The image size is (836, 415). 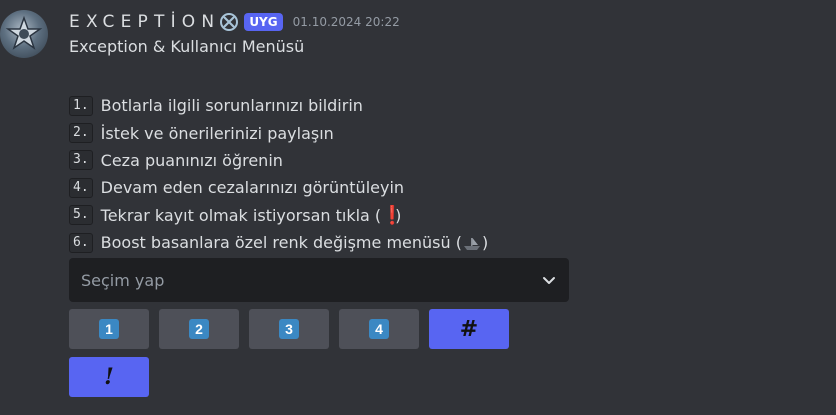 What do you see at coordinates (241, 215) in the screenshot?
I see `list-item-text: Tekrar kayıt olmak istiyorsan tıkla (` at bounding box center [241, 215].